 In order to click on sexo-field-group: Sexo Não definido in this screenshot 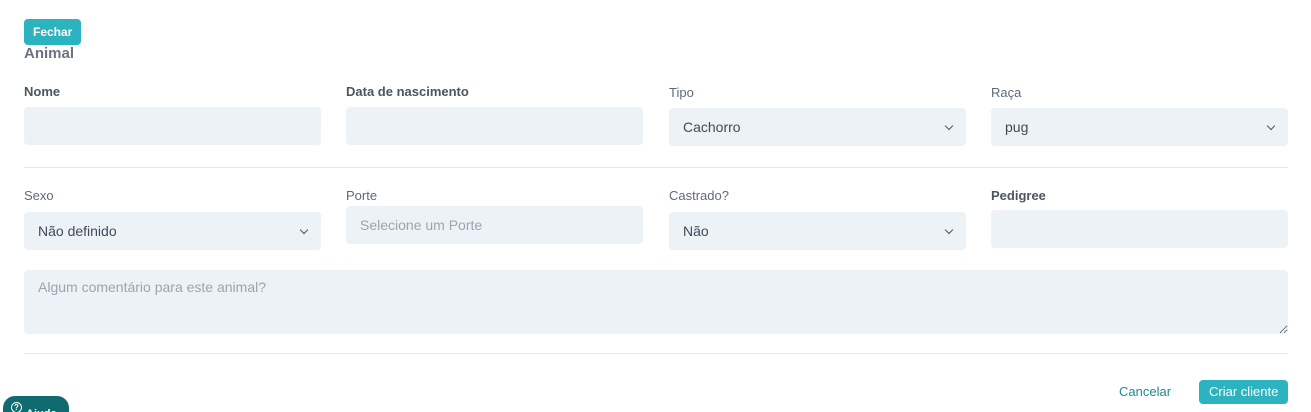, I will do `click(172, 219)`.